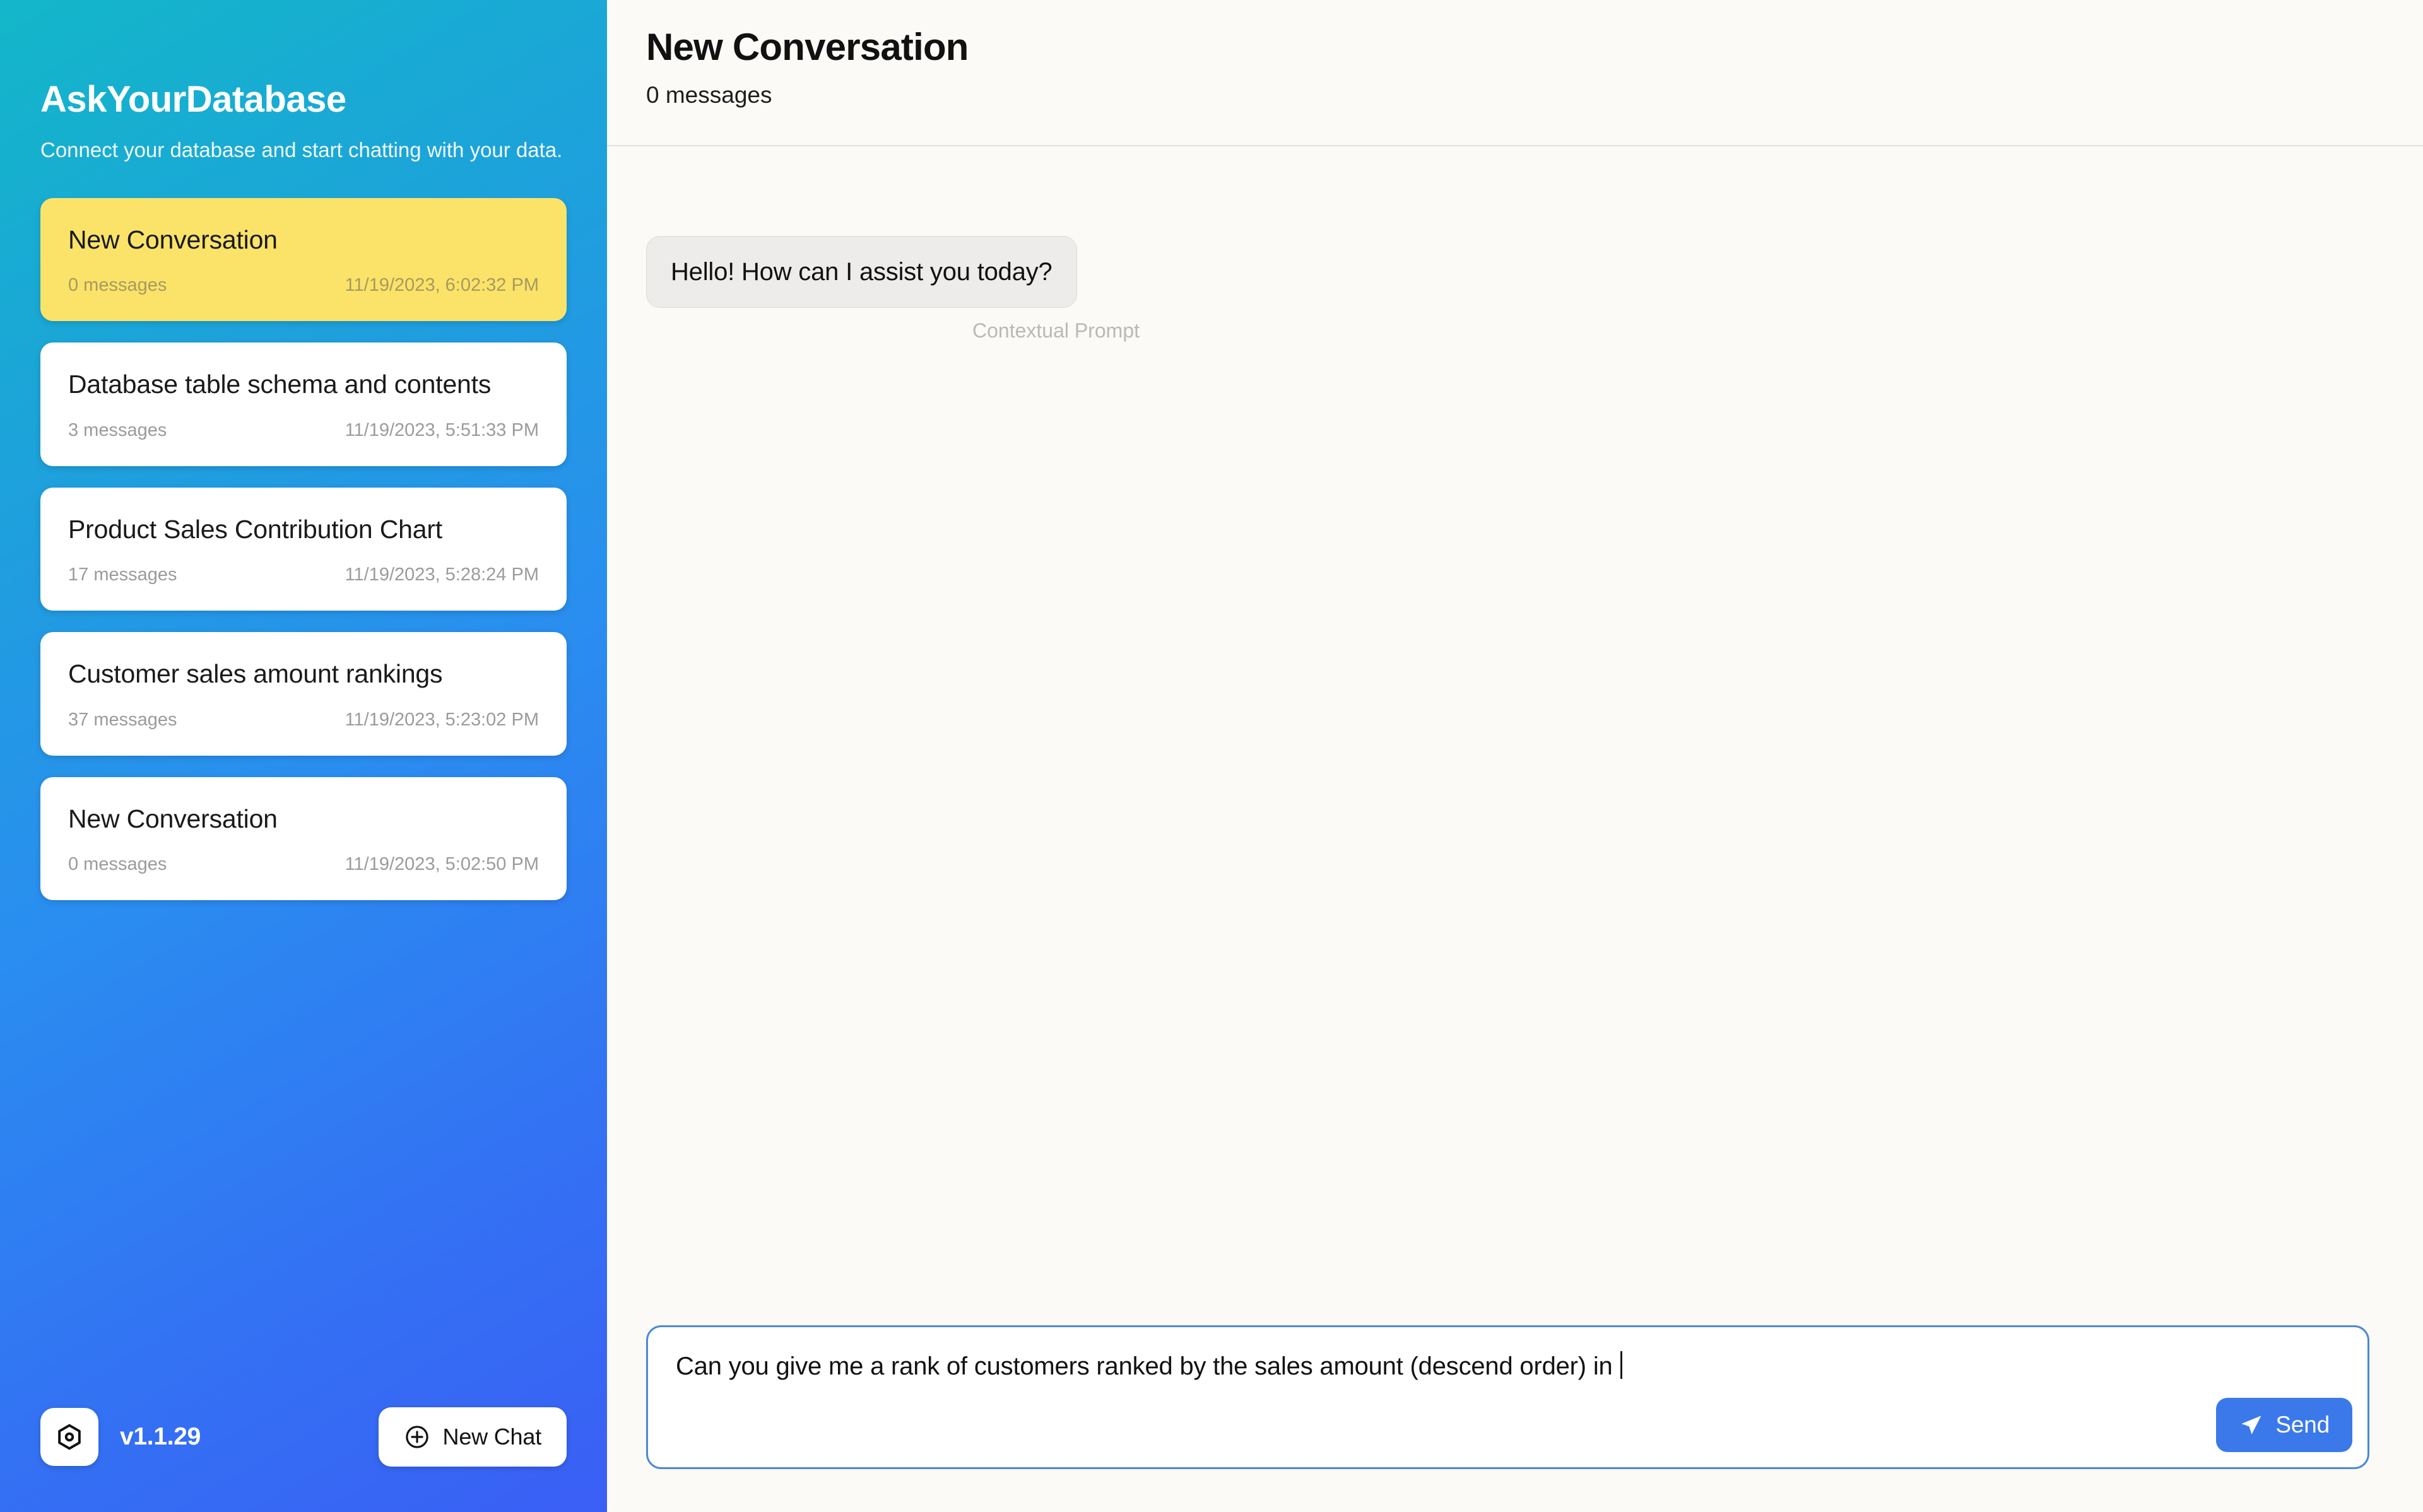  I want to click on text-caret, so click(1621, 1365).